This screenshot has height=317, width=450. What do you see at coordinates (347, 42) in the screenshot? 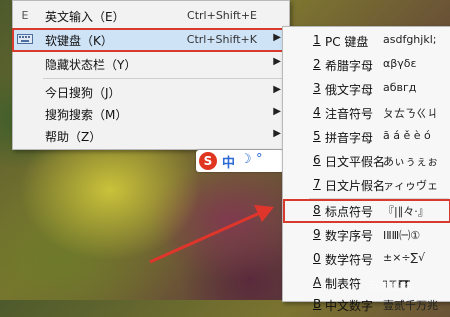
I see `option-label: PC 键盘` at bounding box center [347, 42].